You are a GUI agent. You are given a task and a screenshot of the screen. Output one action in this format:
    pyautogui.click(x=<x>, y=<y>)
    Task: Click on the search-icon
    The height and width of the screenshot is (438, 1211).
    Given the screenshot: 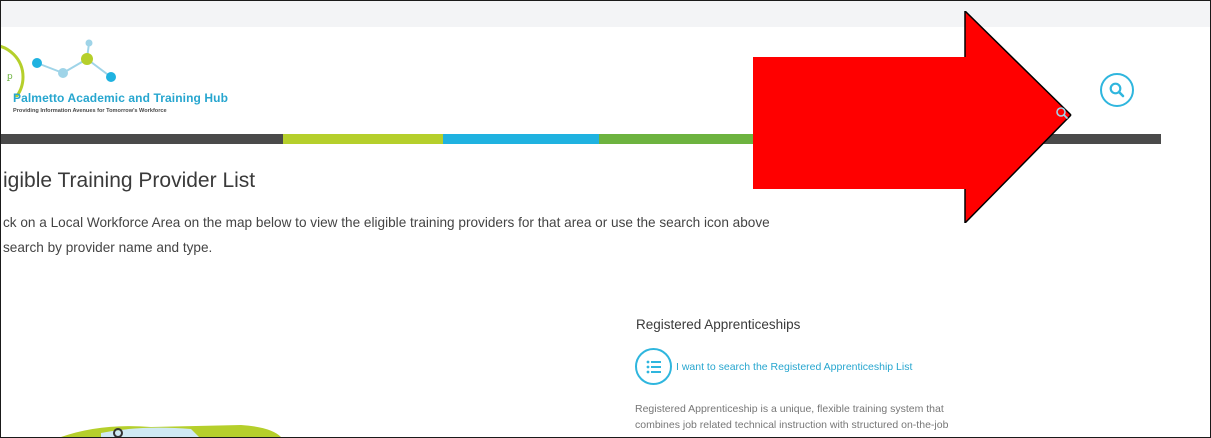 What is the action you would take?
    pyautogui.click(x=1117, y=90)
    